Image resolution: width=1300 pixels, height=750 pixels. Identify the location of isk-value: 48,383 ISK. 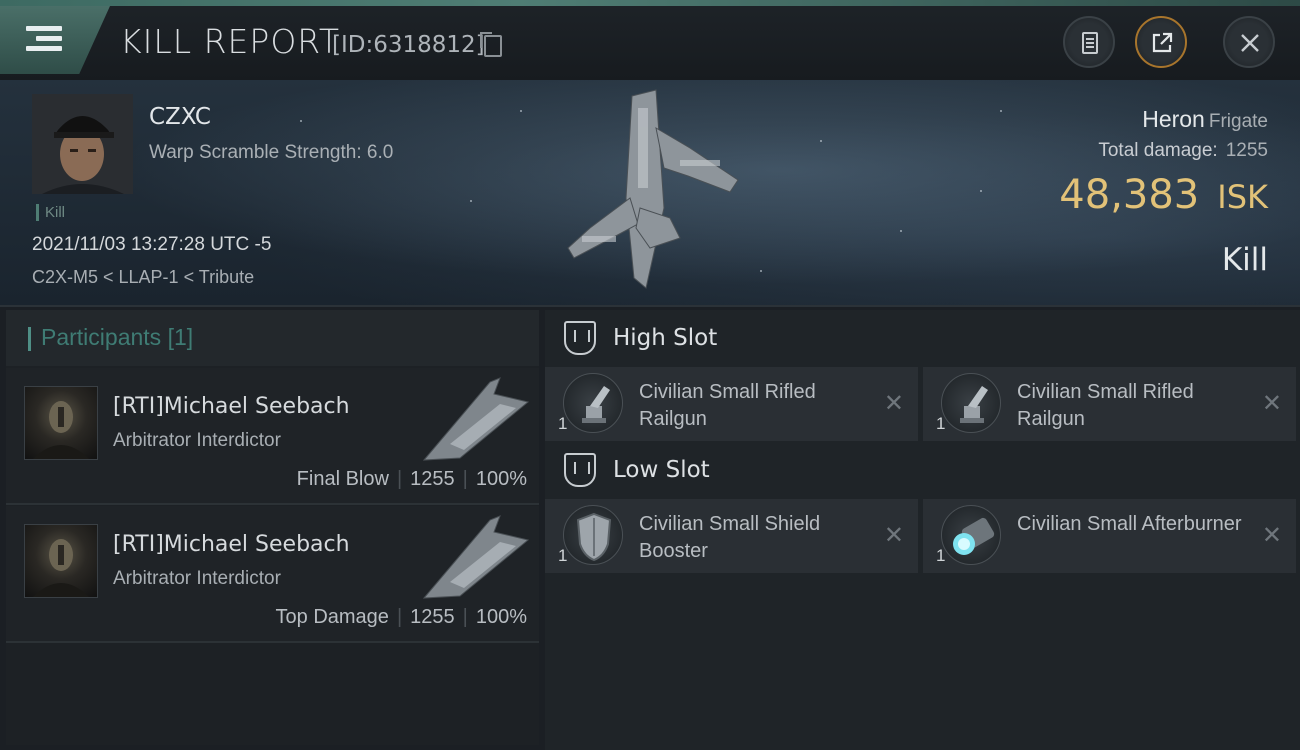
(1163, 195).